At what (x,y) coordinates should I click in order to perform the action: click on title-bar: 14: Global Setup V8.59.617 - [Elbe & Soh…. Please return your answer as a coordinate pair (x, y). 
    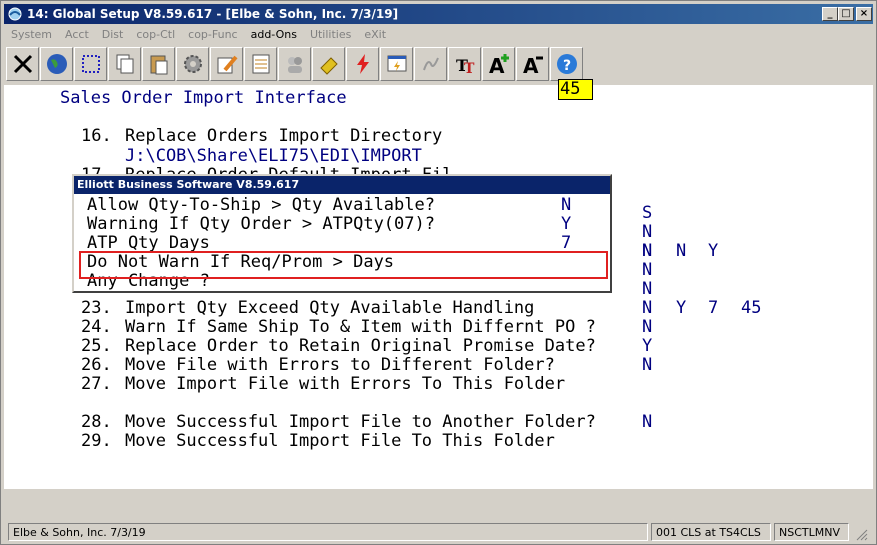
    Looking at the image, I should click on (438, 14).